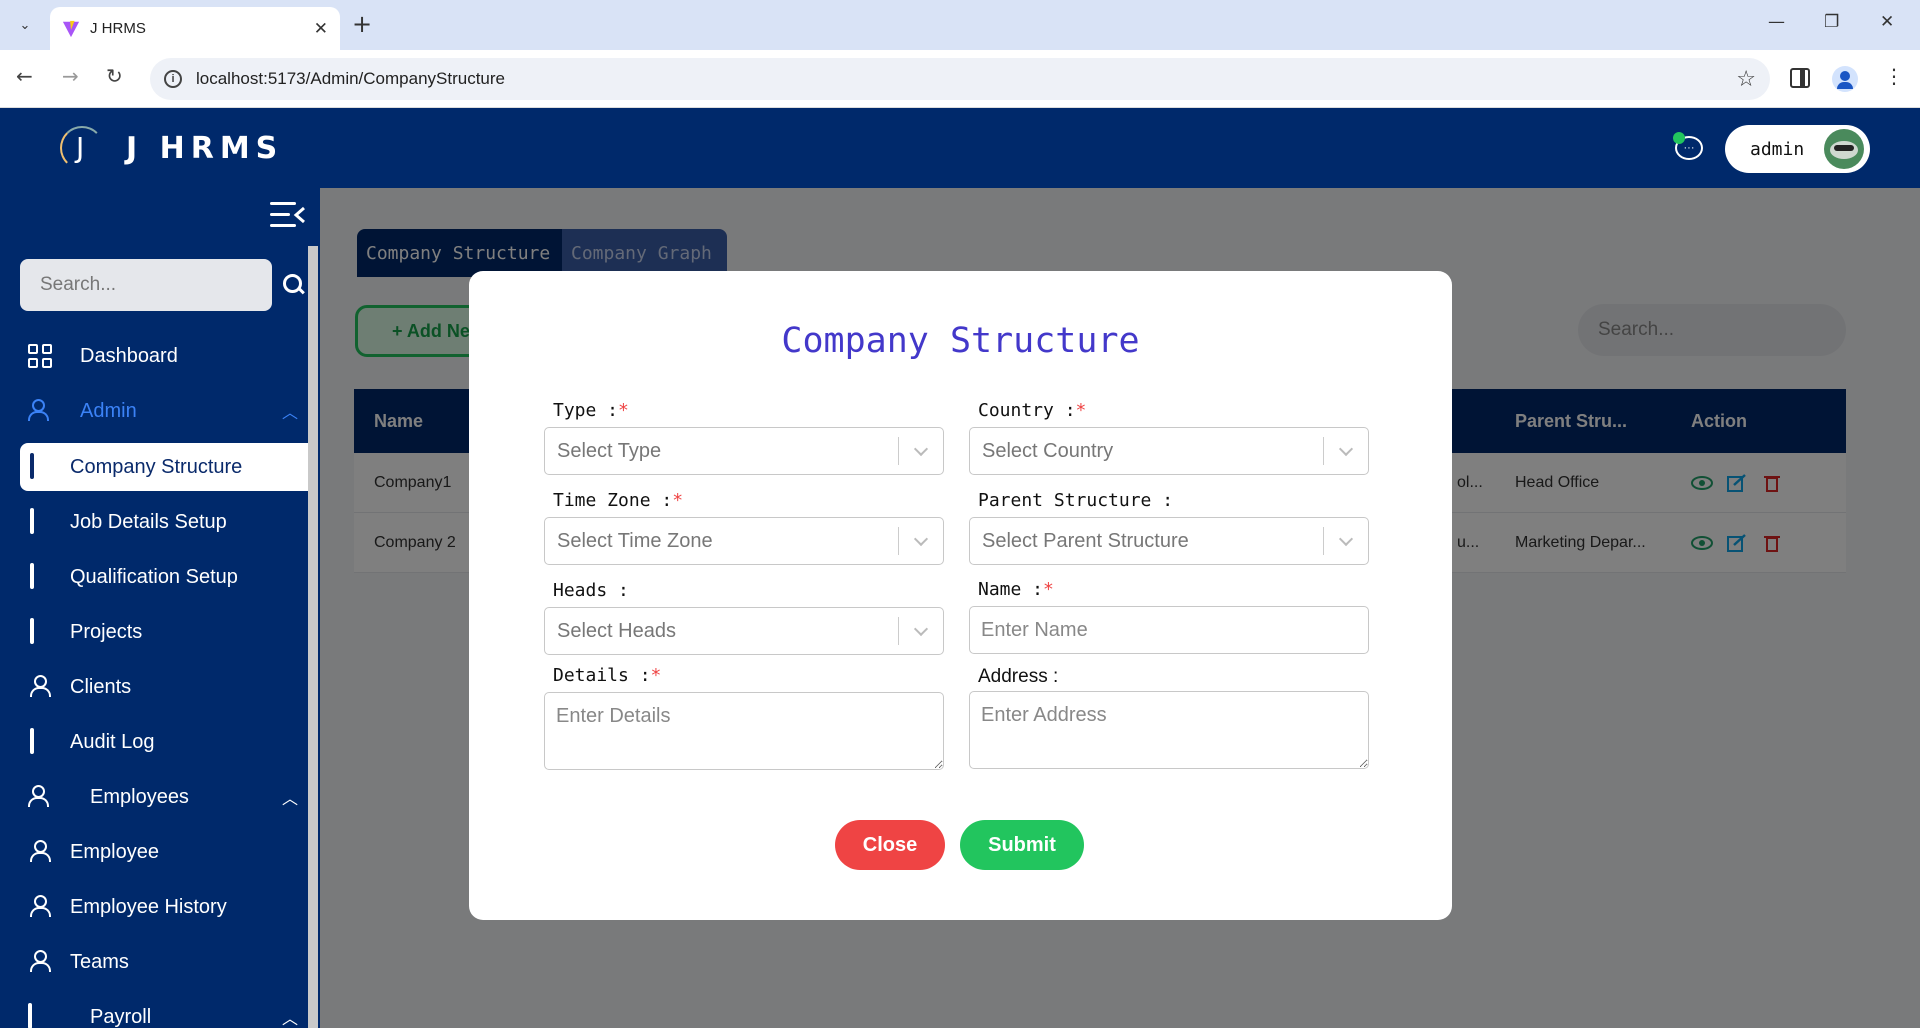  What do you see at coordinates (744, 631) in the screenshot?
I see `heads-select: Select Heads` at bounding box center [744, 631].